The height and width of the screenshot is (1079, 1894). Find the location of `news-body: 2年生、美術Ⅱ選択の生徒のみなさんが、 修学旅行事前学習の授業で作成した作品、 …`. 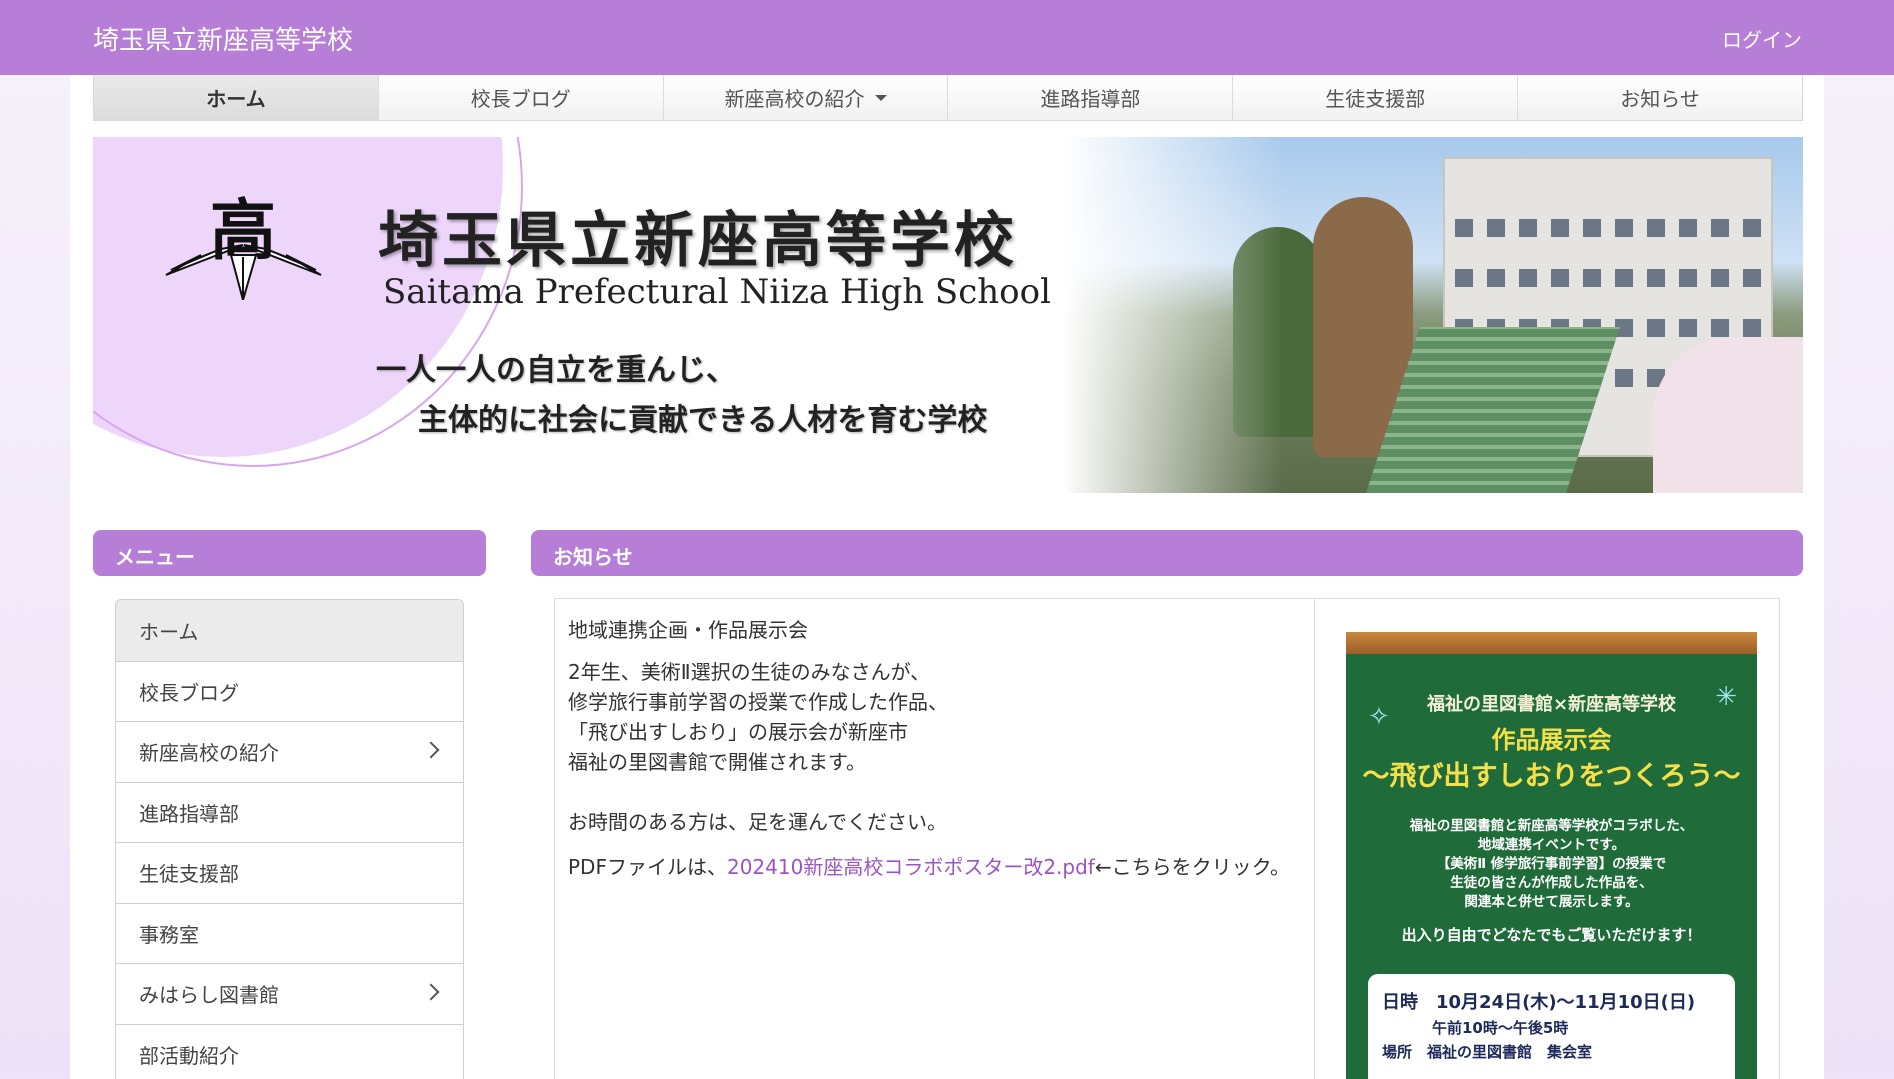

news-body: 2年生、美術Ⅱ選択の生徒のみなさんが、 修学旅行事前学習の授業で作成した作品、 … is located at coordinates (933, 747).